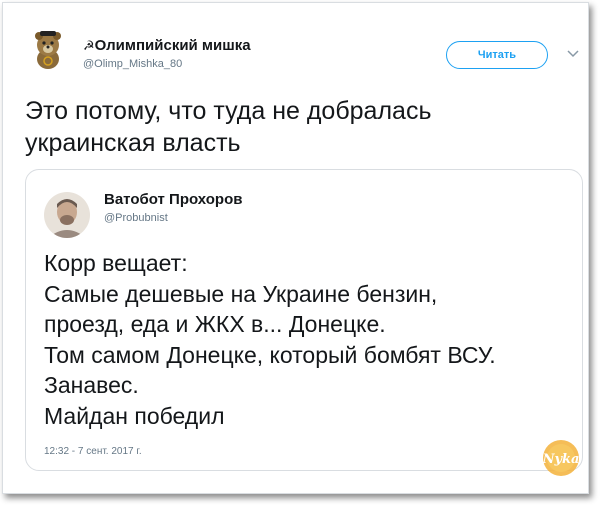  I want to click on person-photo-avatar, so click(67, 215).